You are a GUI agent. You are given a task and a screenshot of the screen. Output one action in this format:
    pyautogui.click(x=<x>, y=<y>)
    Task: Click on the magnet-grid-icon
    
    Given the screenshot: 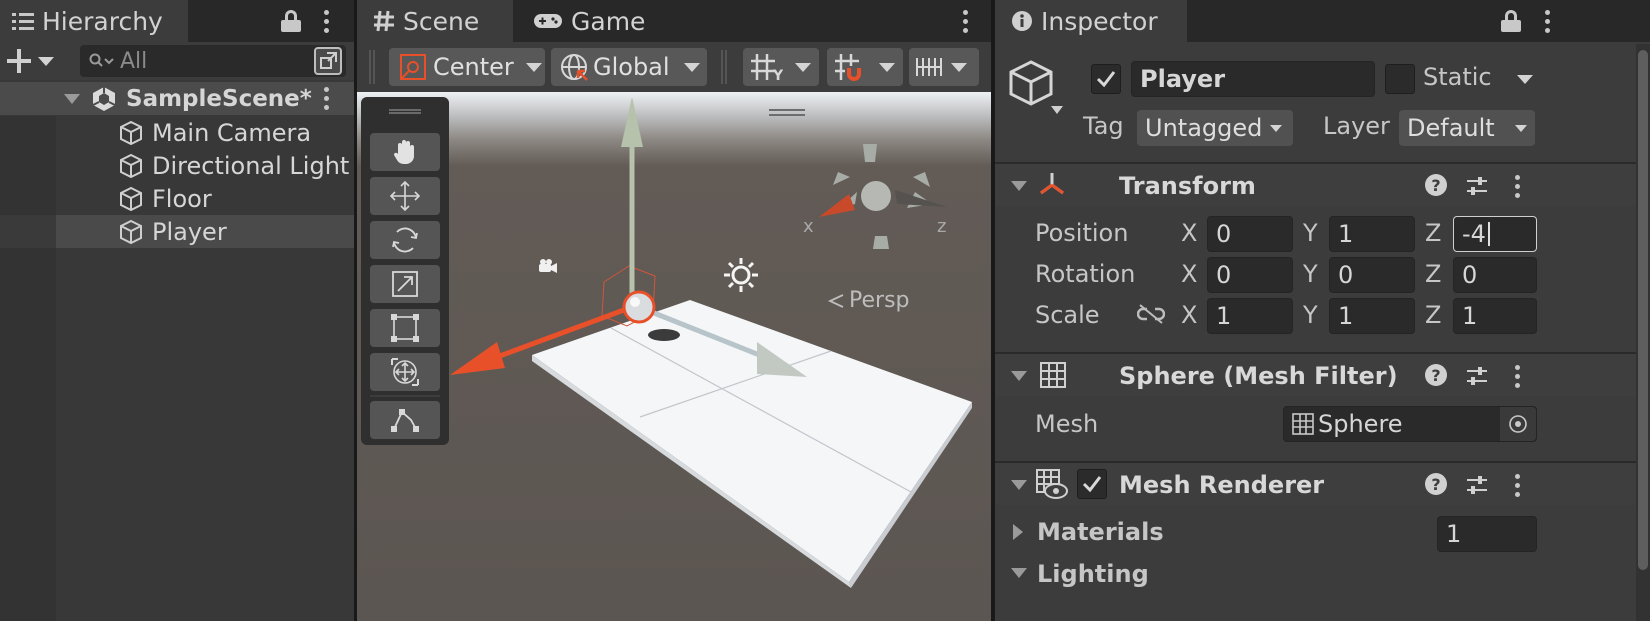 What is the action you would take?
    pyautogui.click(x=848, y=67)
    